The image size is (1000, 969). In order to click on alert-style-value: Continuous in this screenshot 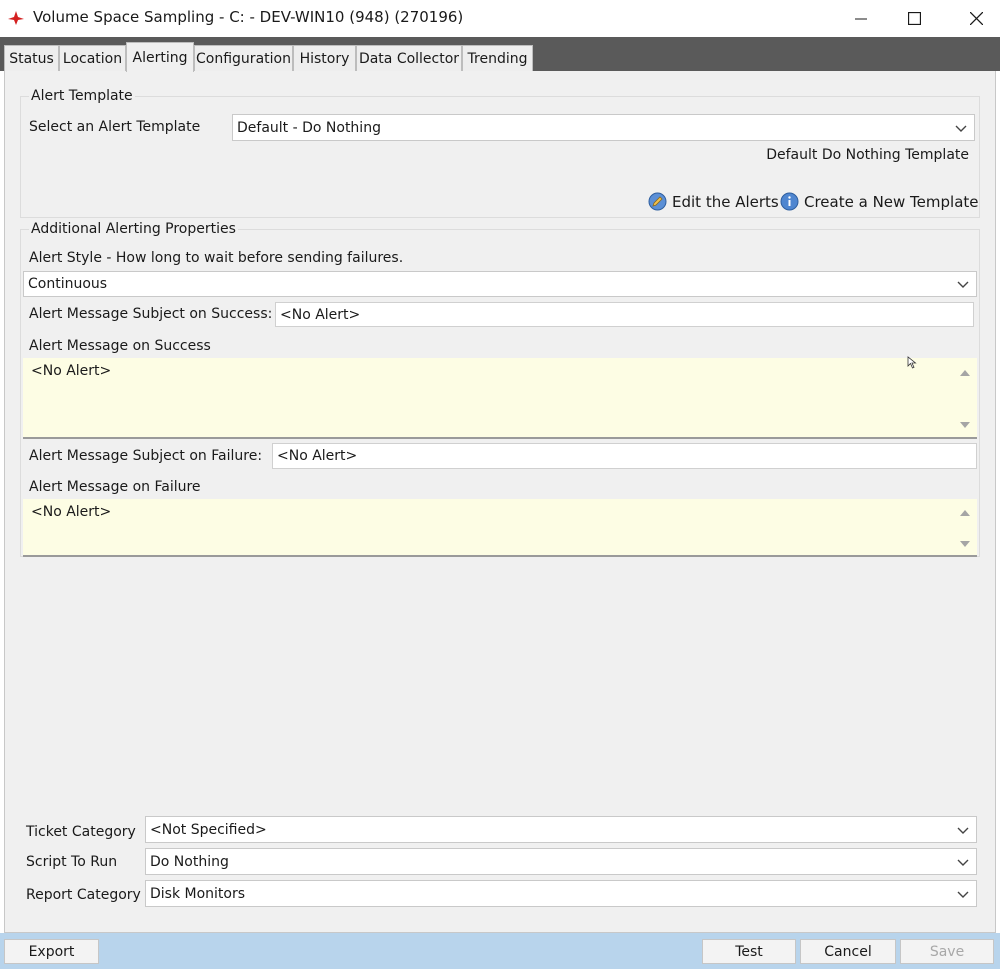, I will do `click(68, 284)`.